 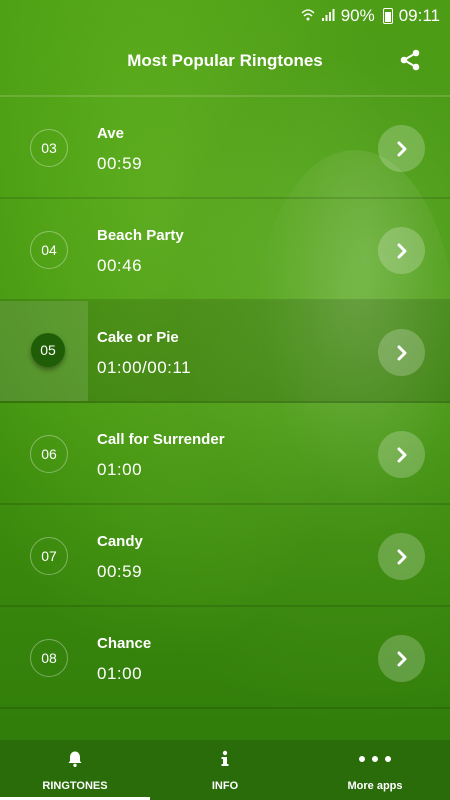 What do you see at coordinates (75, 759) in the screenshot?
I see `bell-icon` at bounding box center [75, 759].